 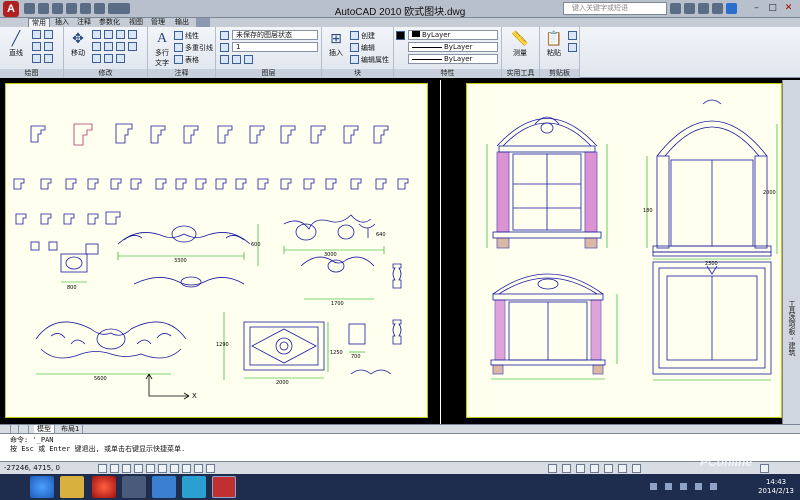 What do you see at coordinates (717, 8) in the screenshot?
I see `favorites-icon` at bounding box center [717, 8].